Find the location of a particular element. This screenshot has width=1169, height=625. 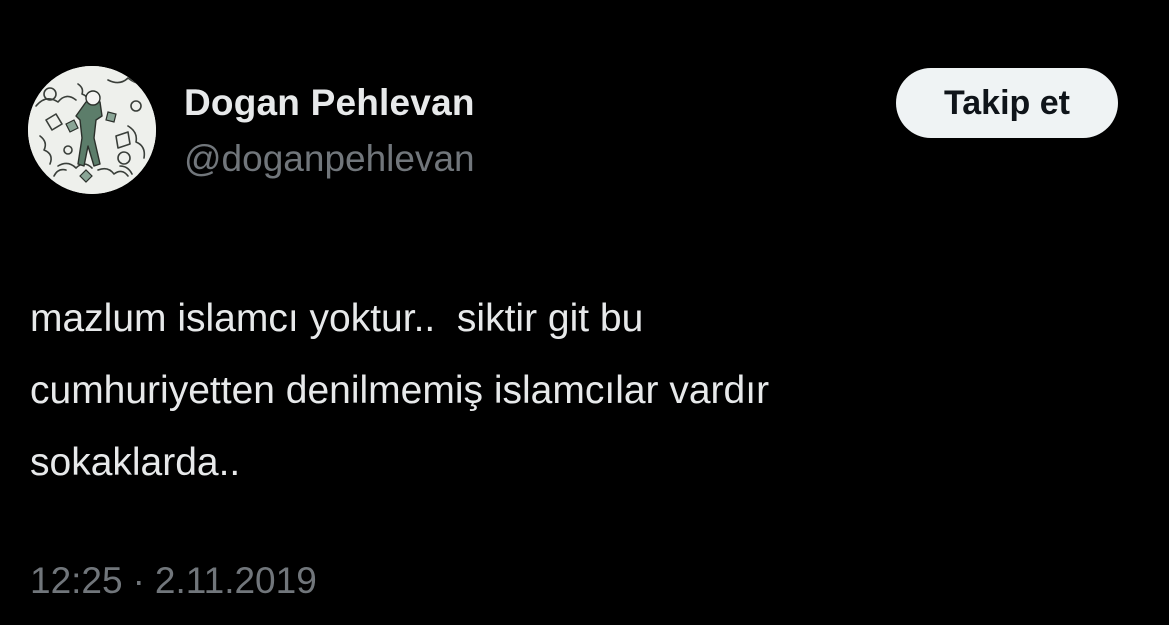

tweet-time: 12:25 is located at coordinates (76, 580).